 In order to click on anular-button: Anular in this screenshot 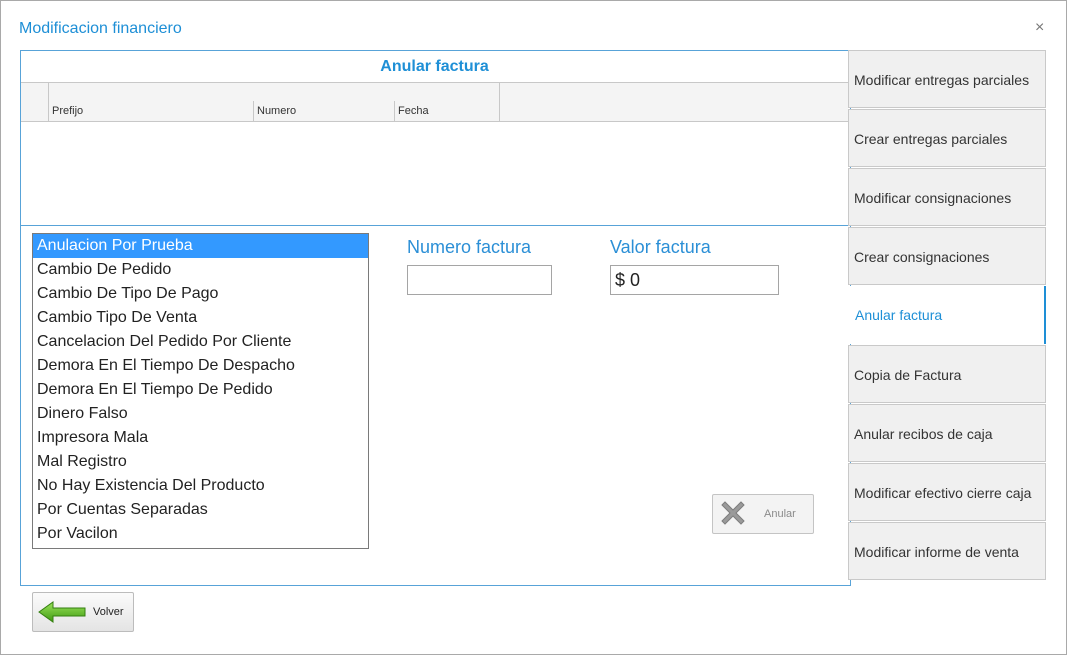, I will do `click(763, 514)`.